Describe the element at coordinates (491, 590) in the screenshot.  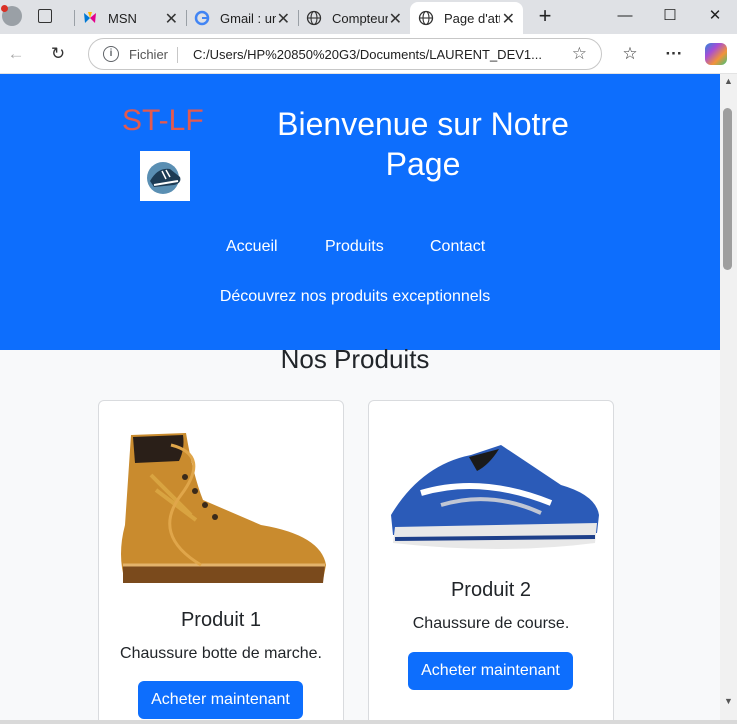
I see `product-title: Produit 2` at that location.